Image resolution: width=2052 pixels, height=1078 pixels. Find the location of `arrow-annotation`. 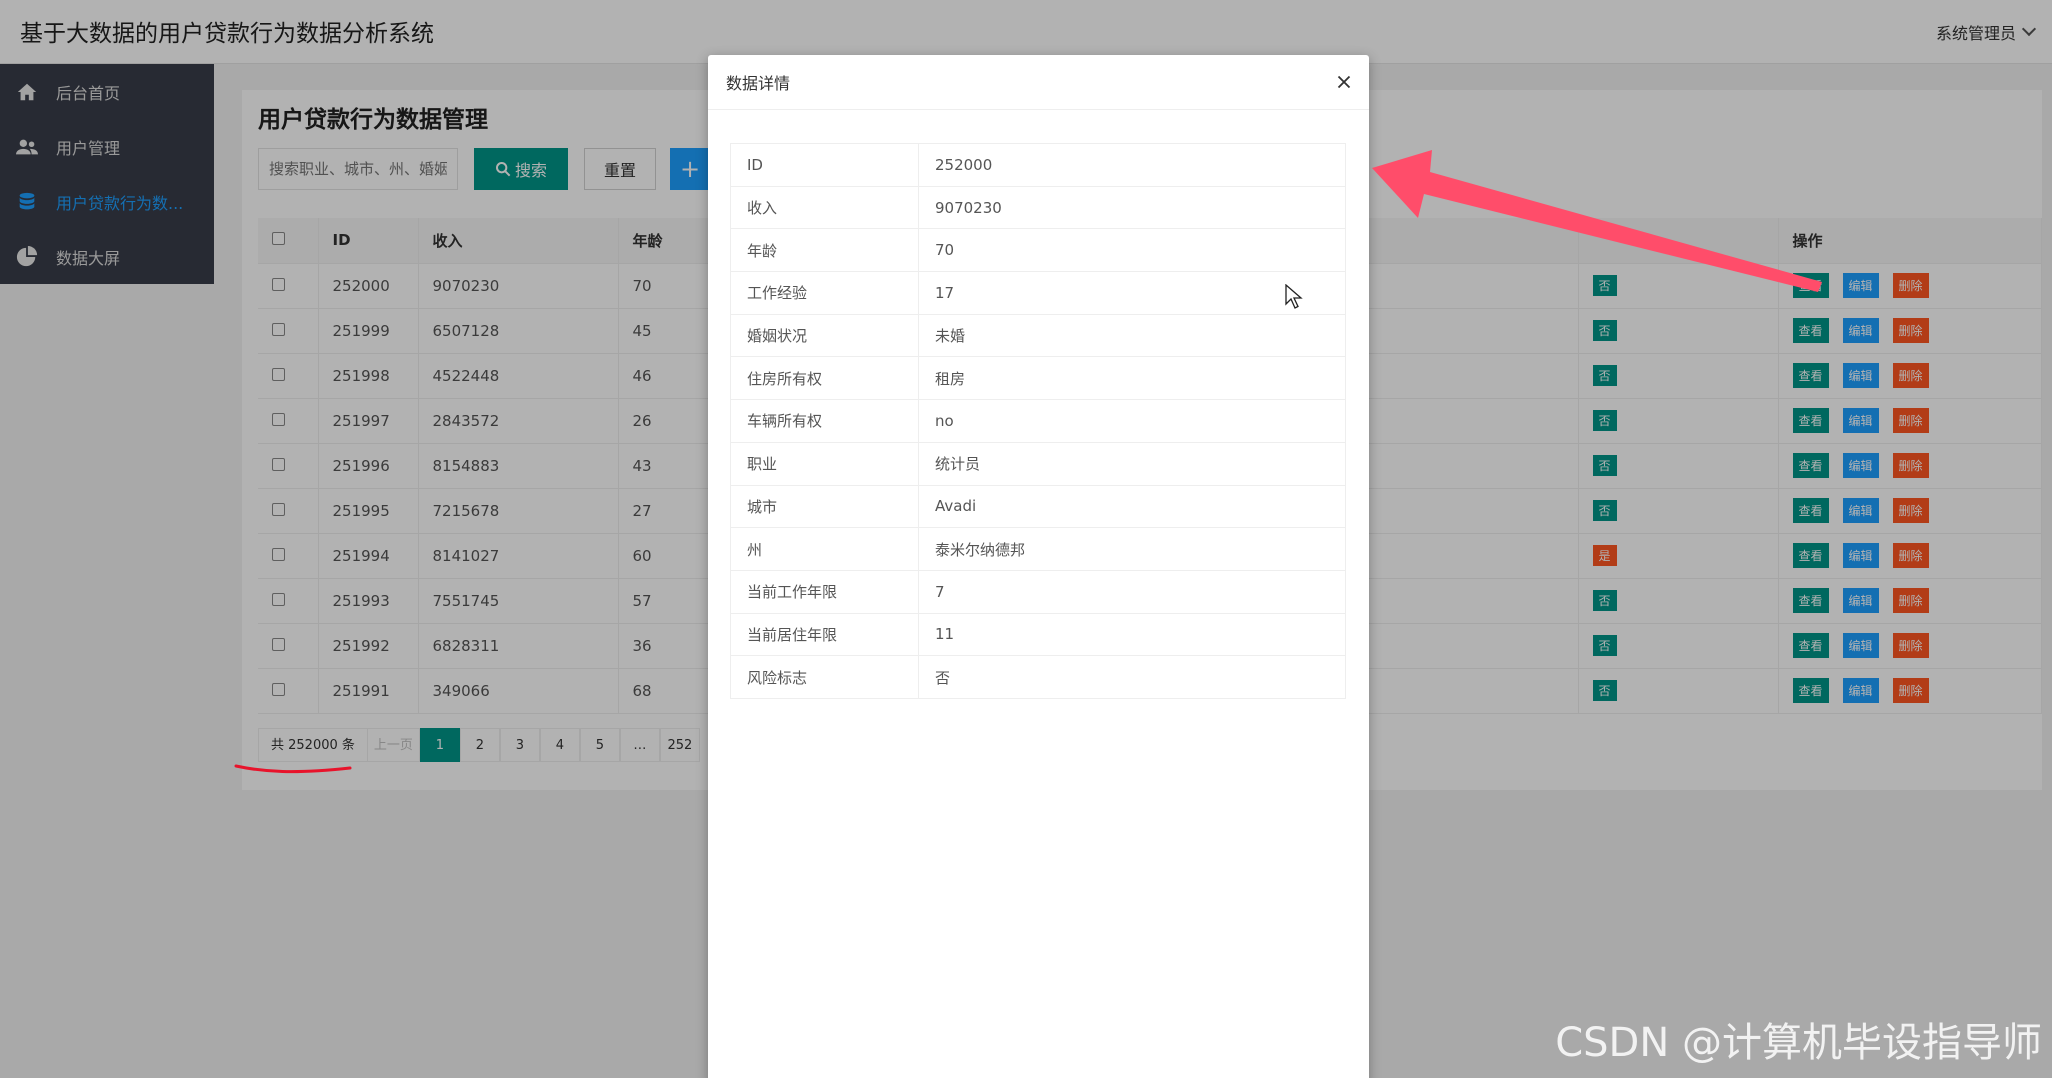

arrow-annotation is located at coordinates (1597, 221).